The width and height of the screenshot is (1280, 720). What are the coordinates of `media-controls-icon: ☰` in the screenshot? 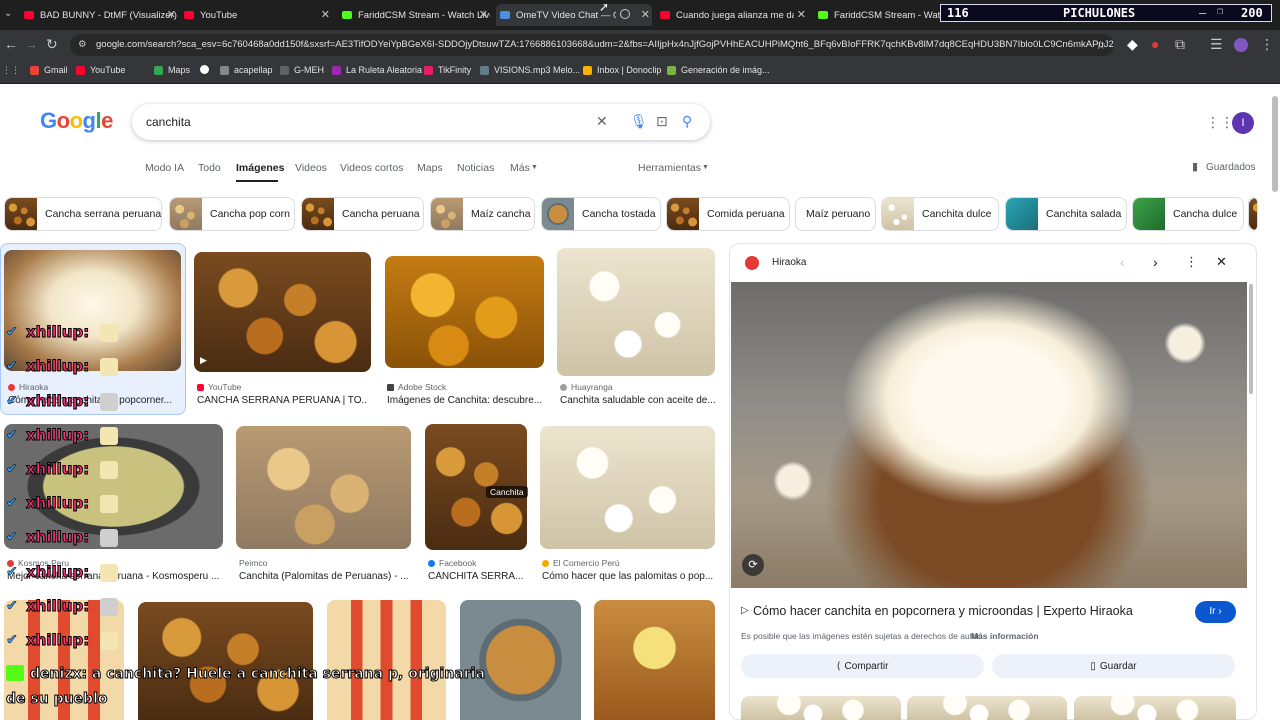 It's located at (1216, 44).